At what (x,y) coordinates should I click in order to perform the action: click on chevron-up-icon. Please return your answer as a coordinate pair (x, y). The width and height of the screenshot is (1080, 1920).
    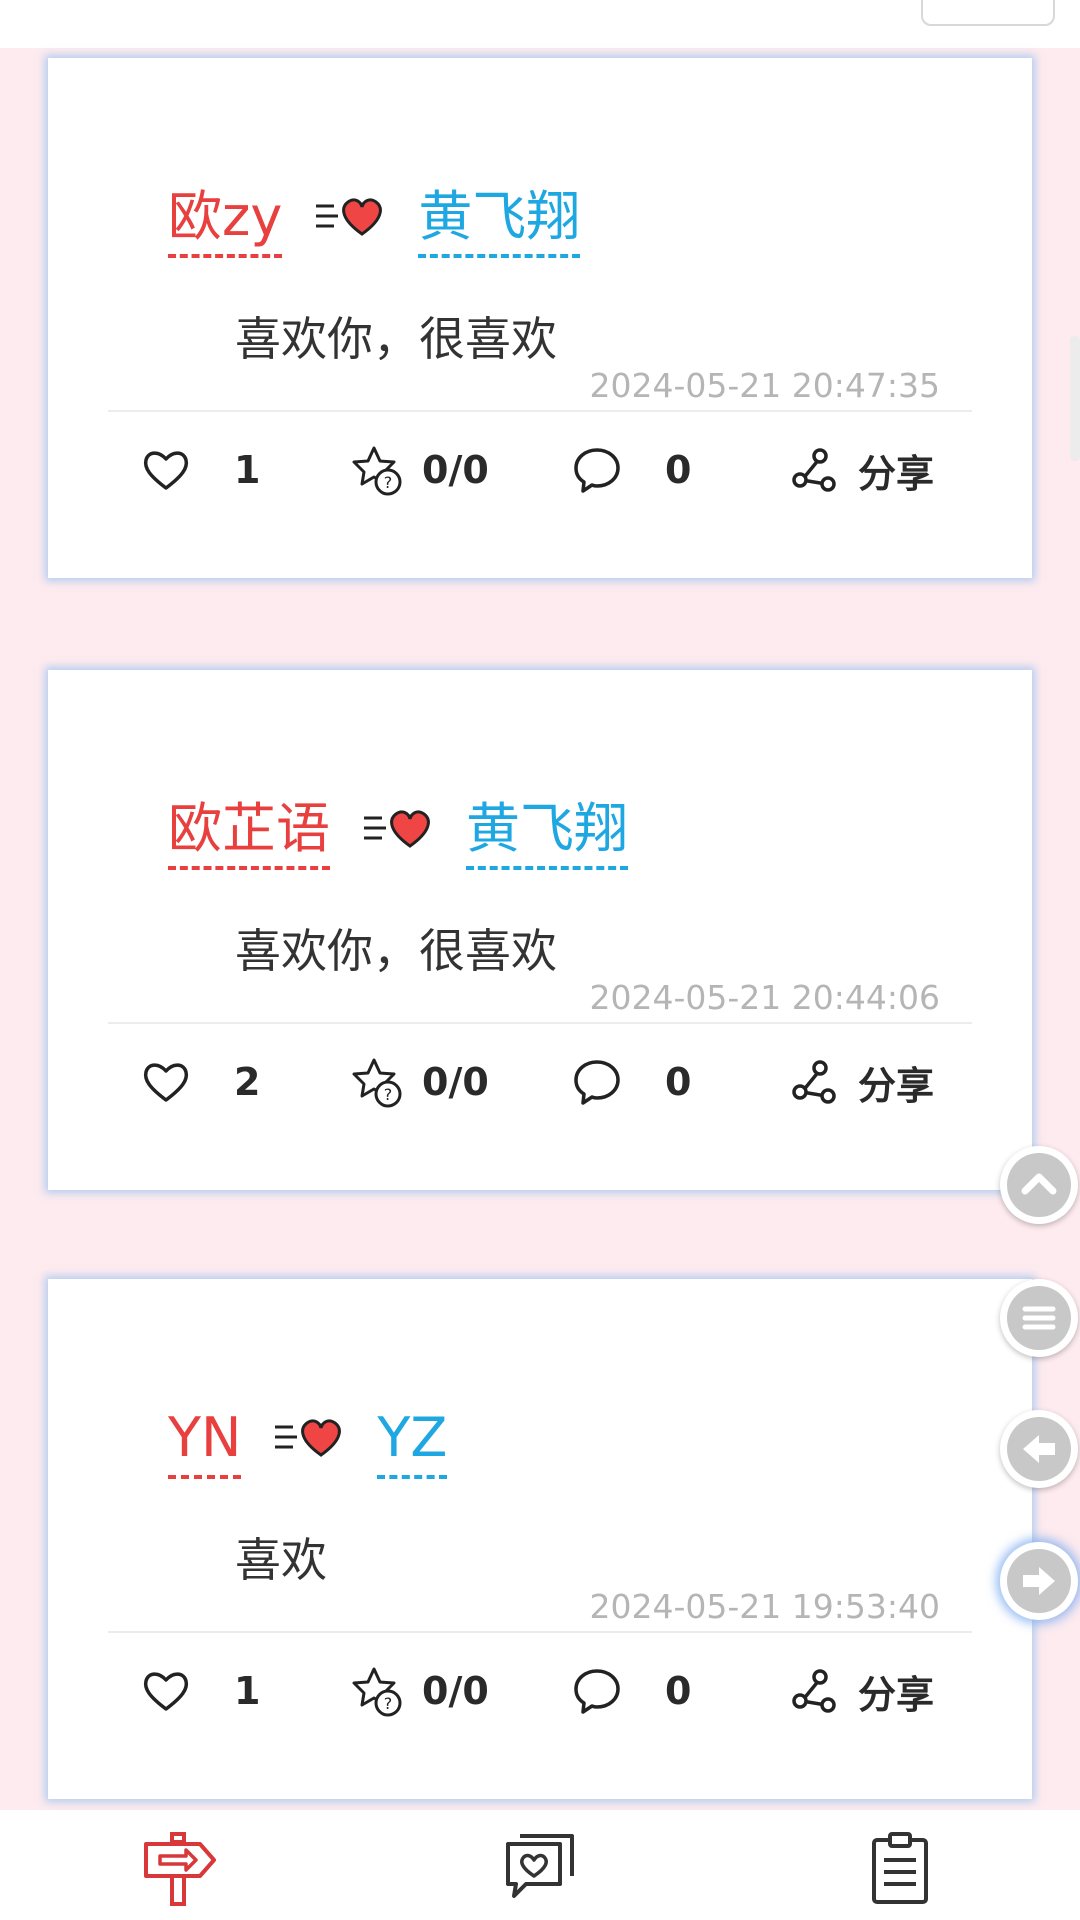
    Looking at the image, I should click on (1039, 1184).